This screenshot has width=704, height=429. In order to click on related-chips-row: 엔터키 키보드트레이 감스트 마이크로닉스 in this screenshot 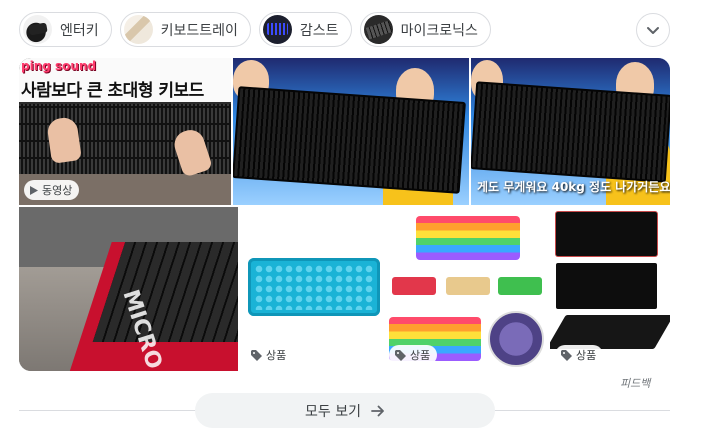, I will do `click(255, 30)`.